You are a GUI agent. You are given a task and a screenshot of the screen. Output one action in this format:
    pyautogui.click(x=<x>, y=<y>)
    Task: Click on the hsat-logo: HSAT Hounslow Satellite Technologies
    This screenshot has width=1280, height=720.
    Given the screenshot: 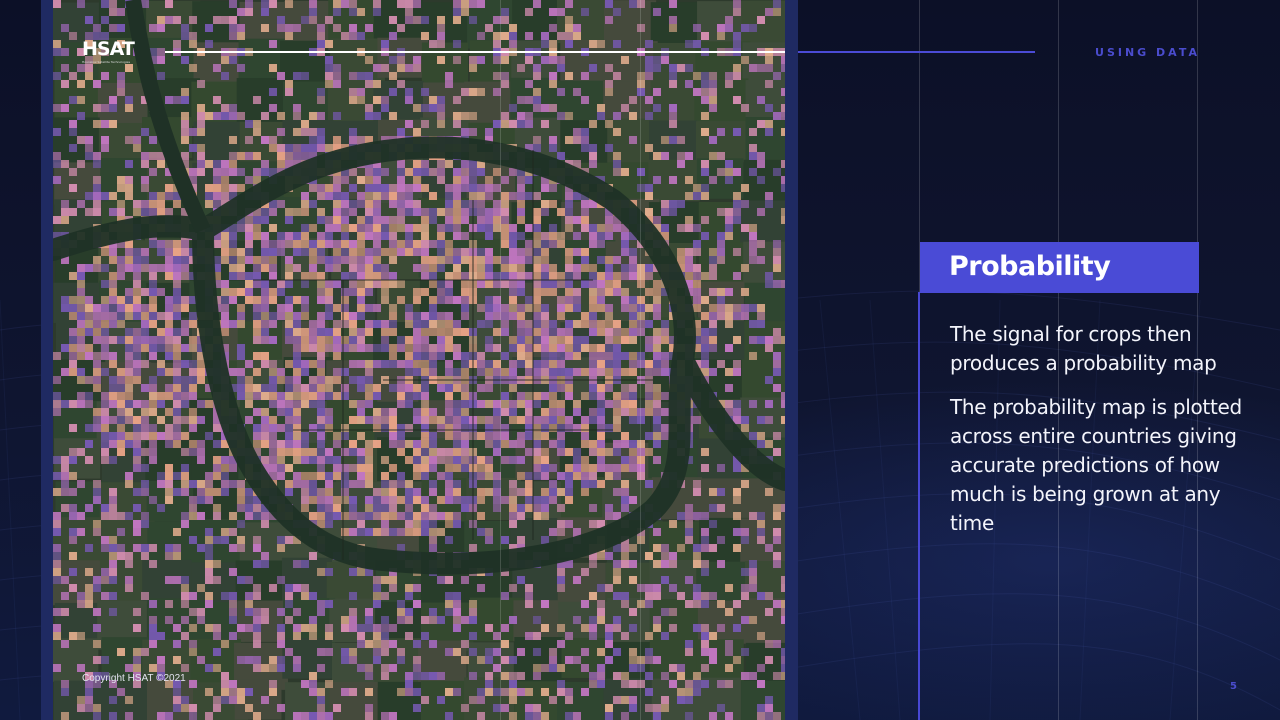 What is the action you would take?
    pyautogui.click(x=113, y=53)
    